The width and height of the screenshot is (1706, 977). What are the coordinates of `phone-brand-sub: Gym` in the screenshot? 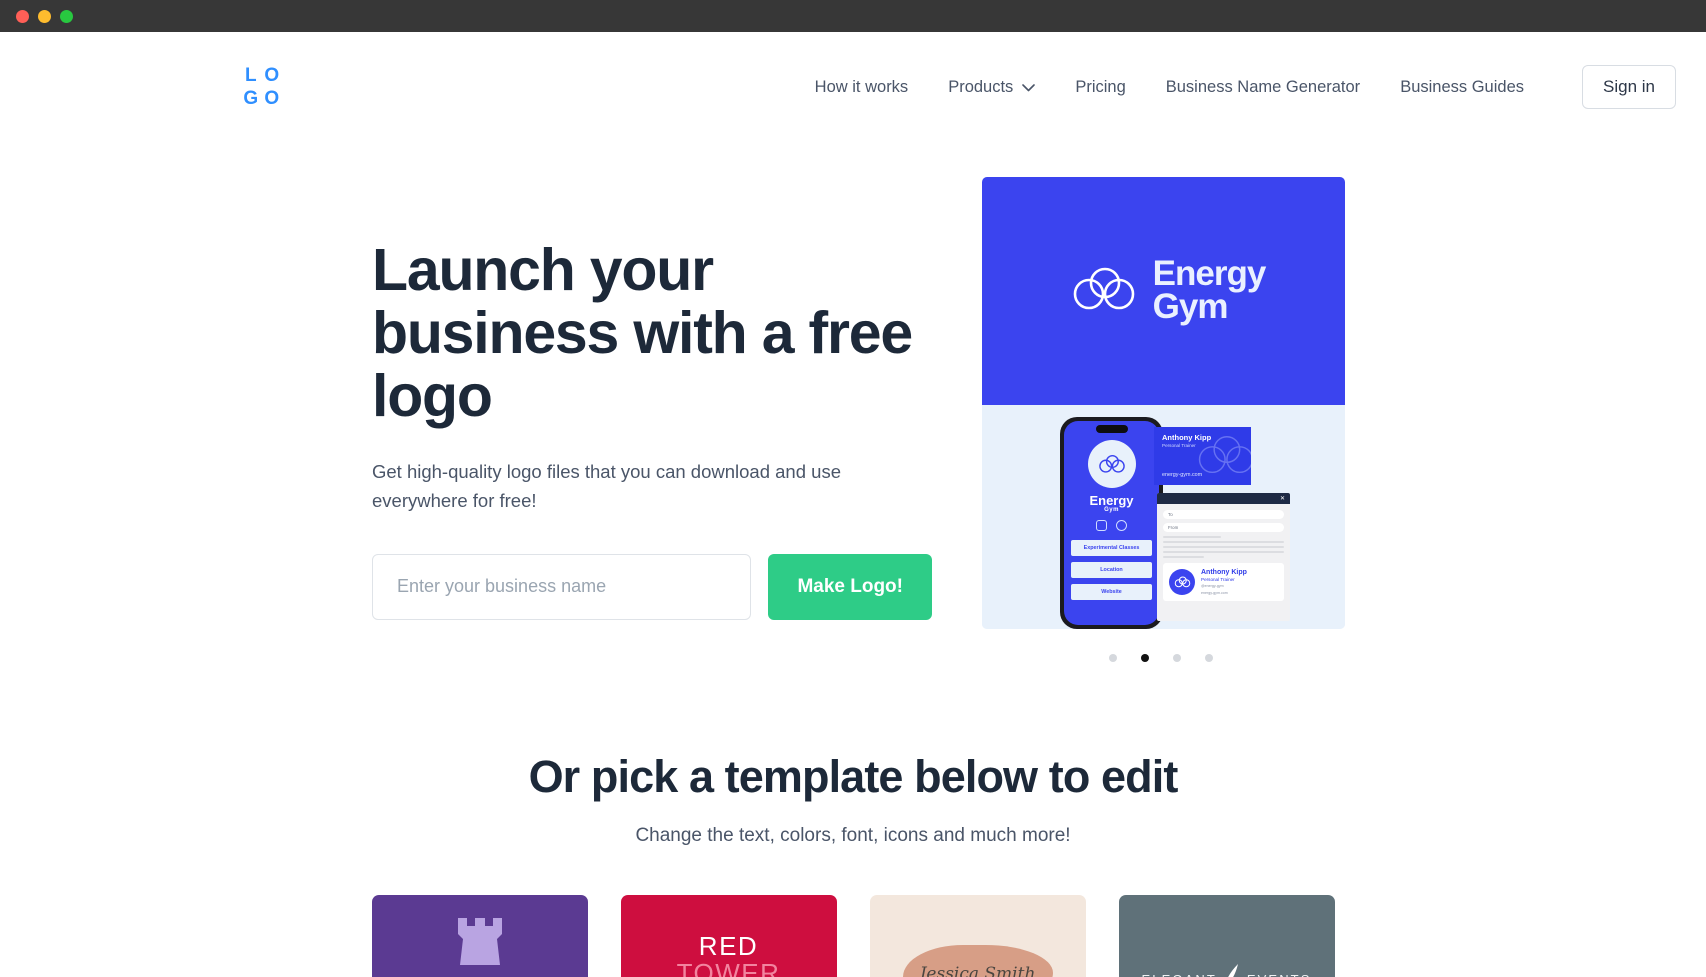 It's located at (1111, 510).